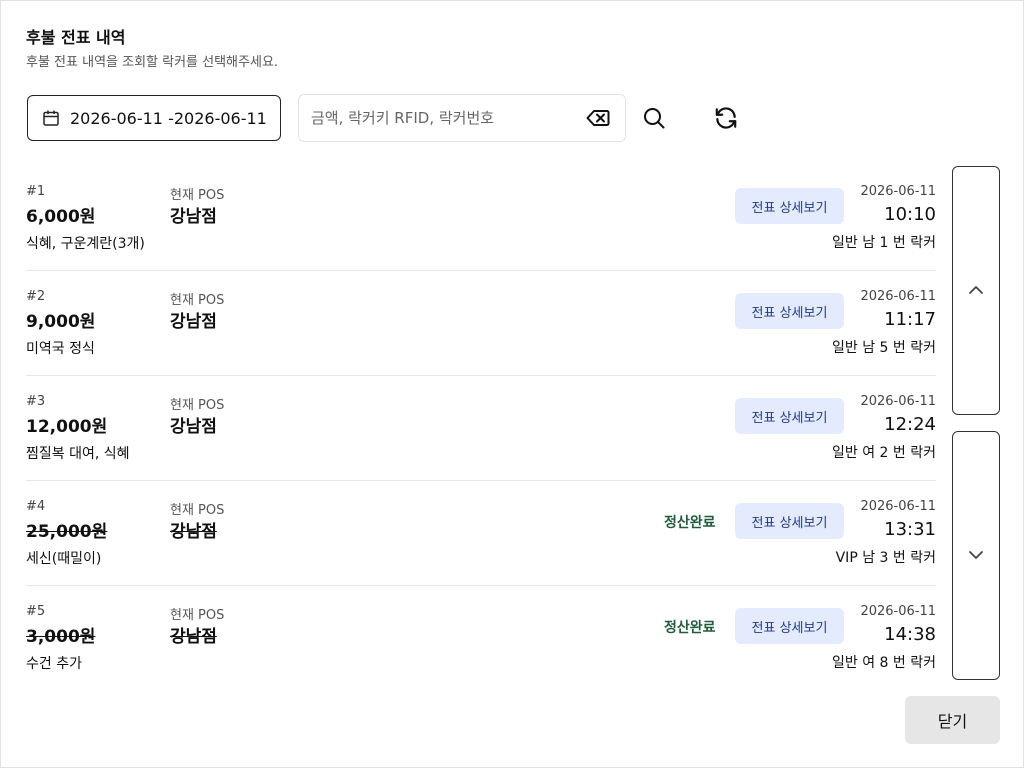 The height and width of the screenshot is (768, 1024). I want to click on locker-info: 일반 여 8 번 락커, so click(884, 663).